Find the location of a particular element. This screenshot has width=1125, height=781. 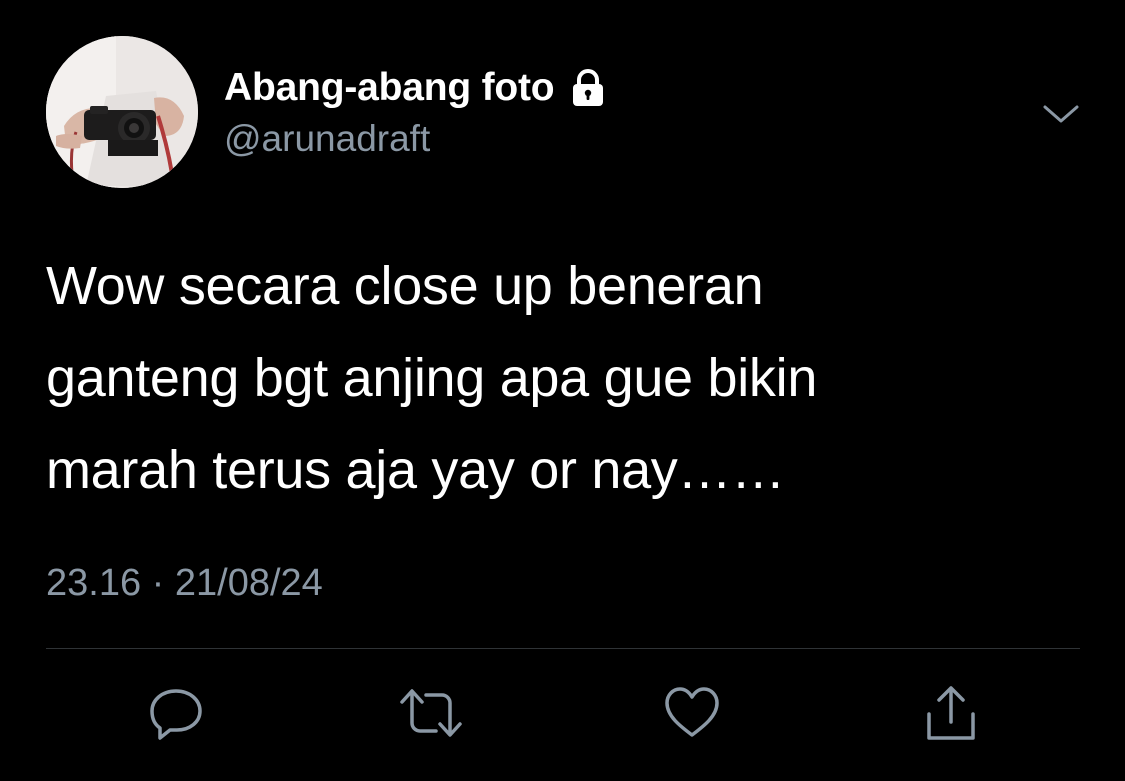

name-row: Abang-abang foto is located at coordinates (417, 88).